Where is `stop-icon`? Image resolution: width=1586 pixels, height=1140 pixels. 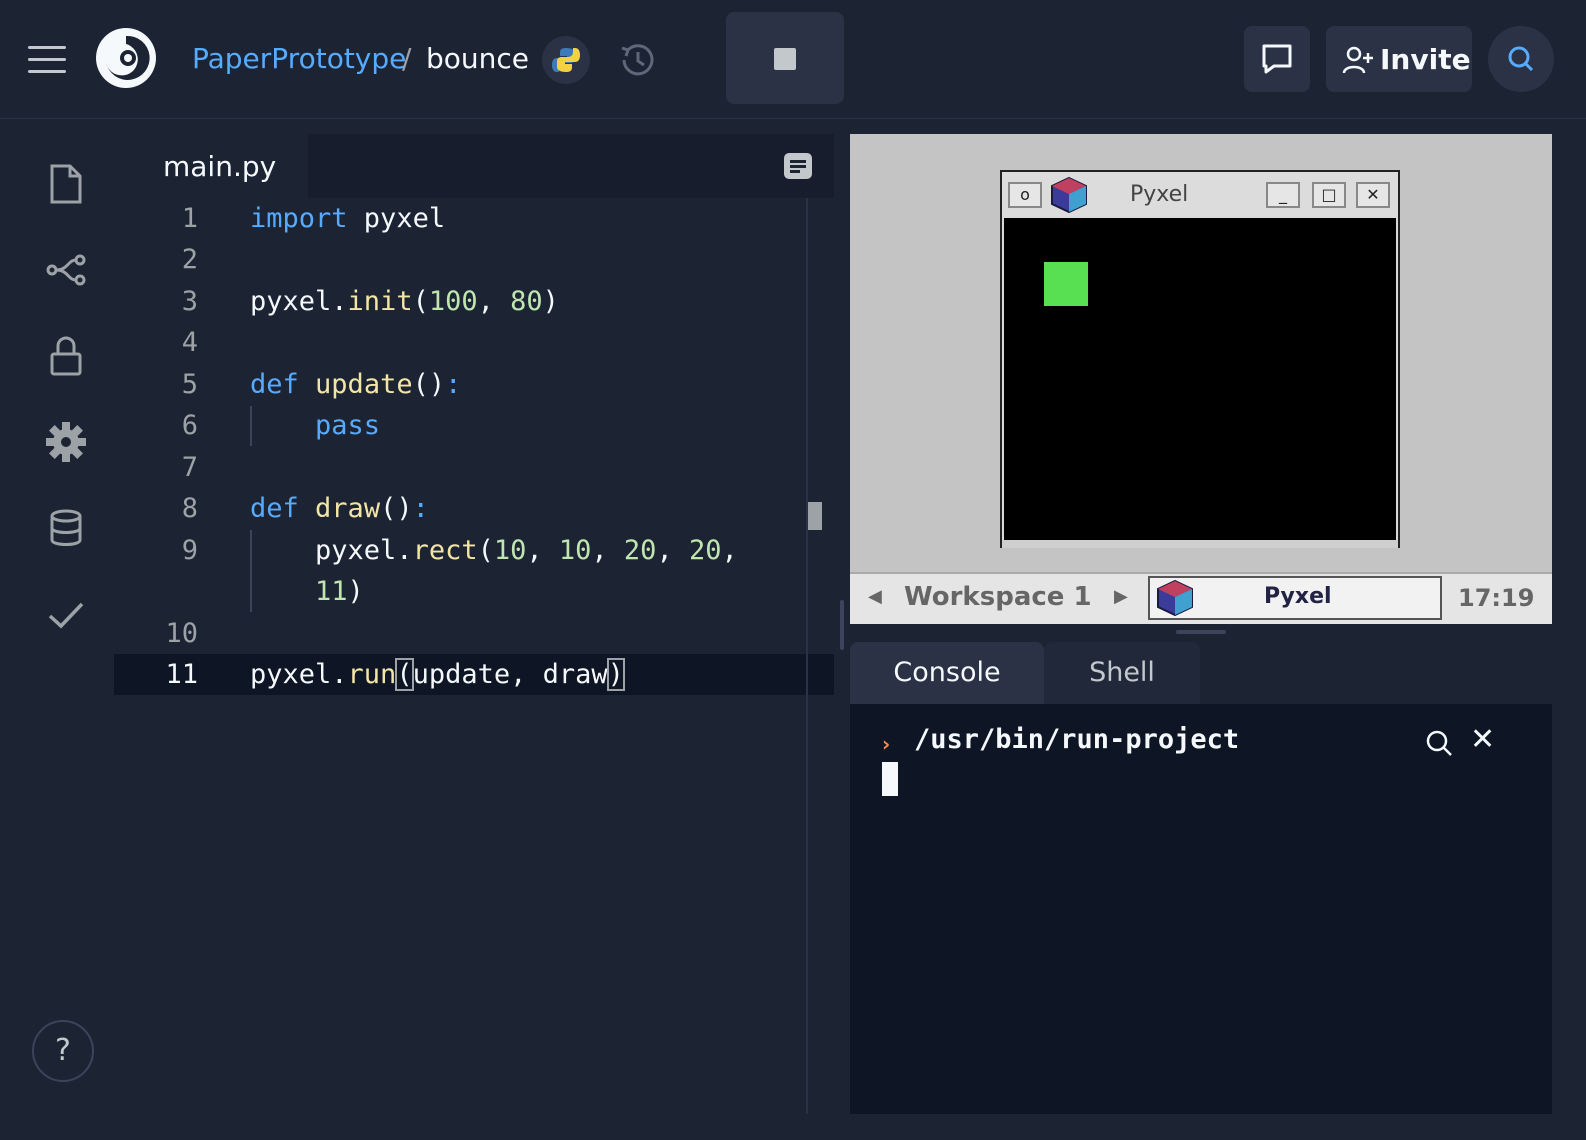
stop-icon is located at coordinates (785, 59).